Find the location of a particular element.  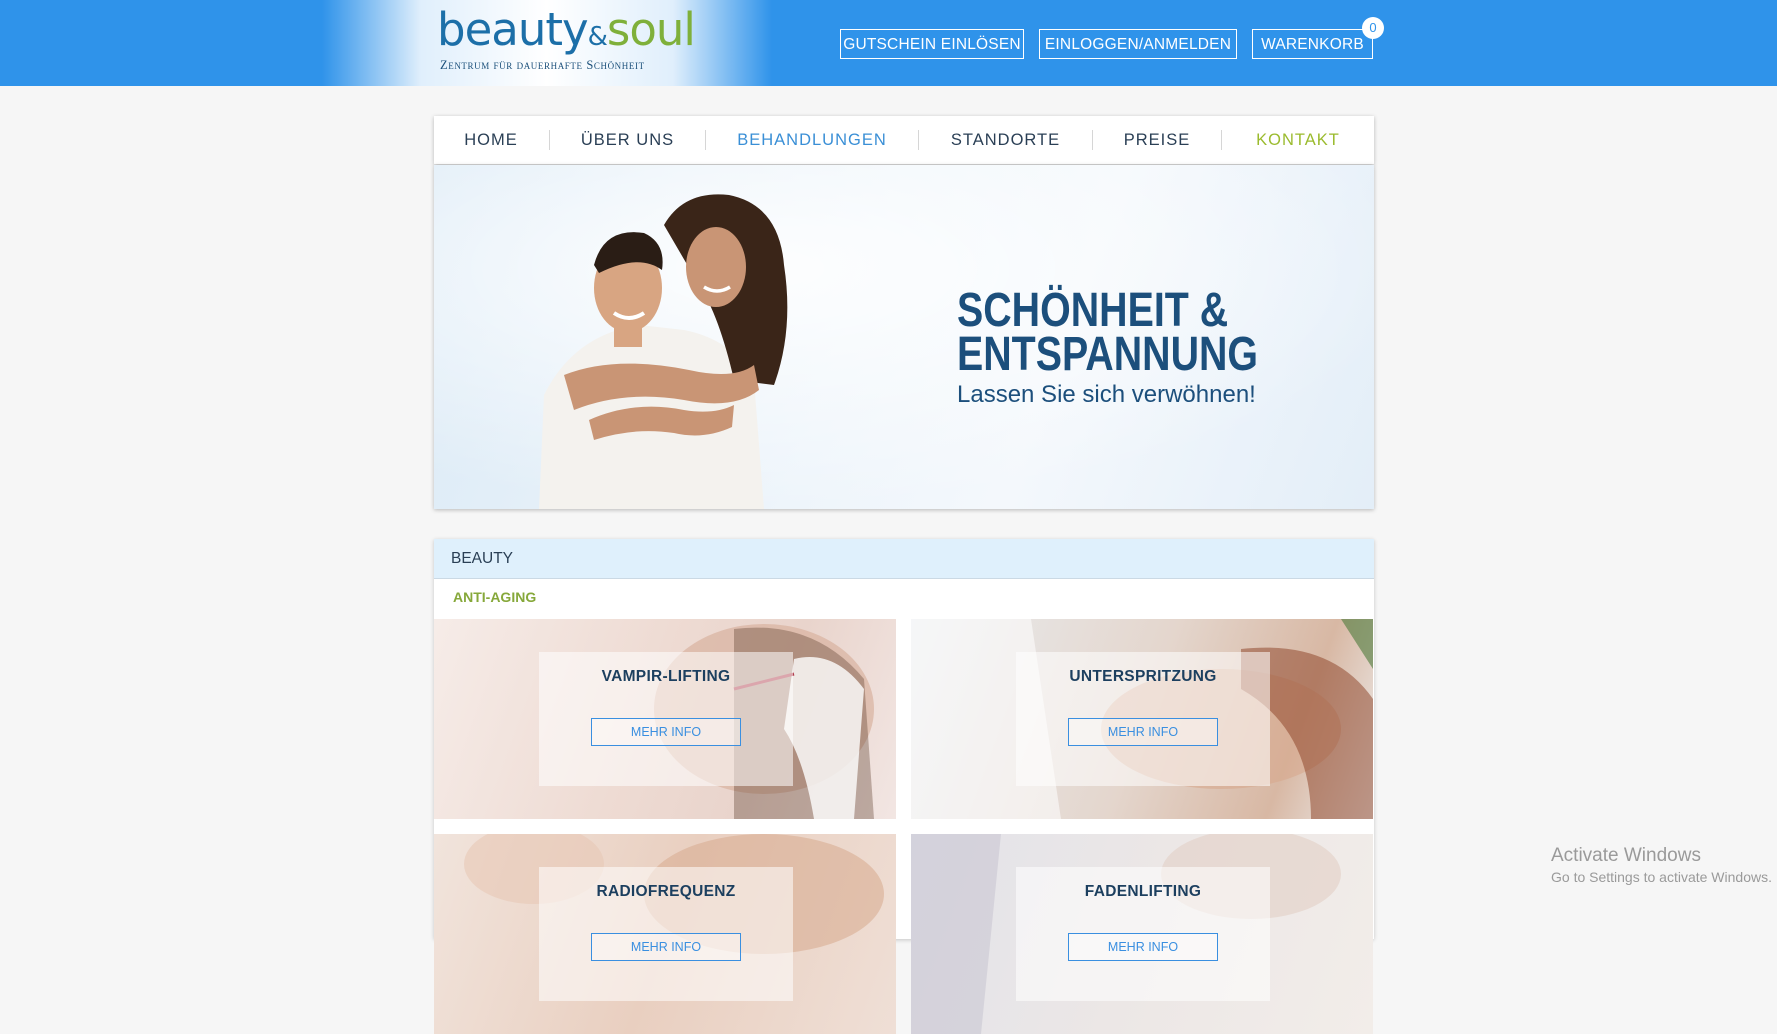

nav-label-standorte: STANDORTE is located at coordinates (1005, 140).